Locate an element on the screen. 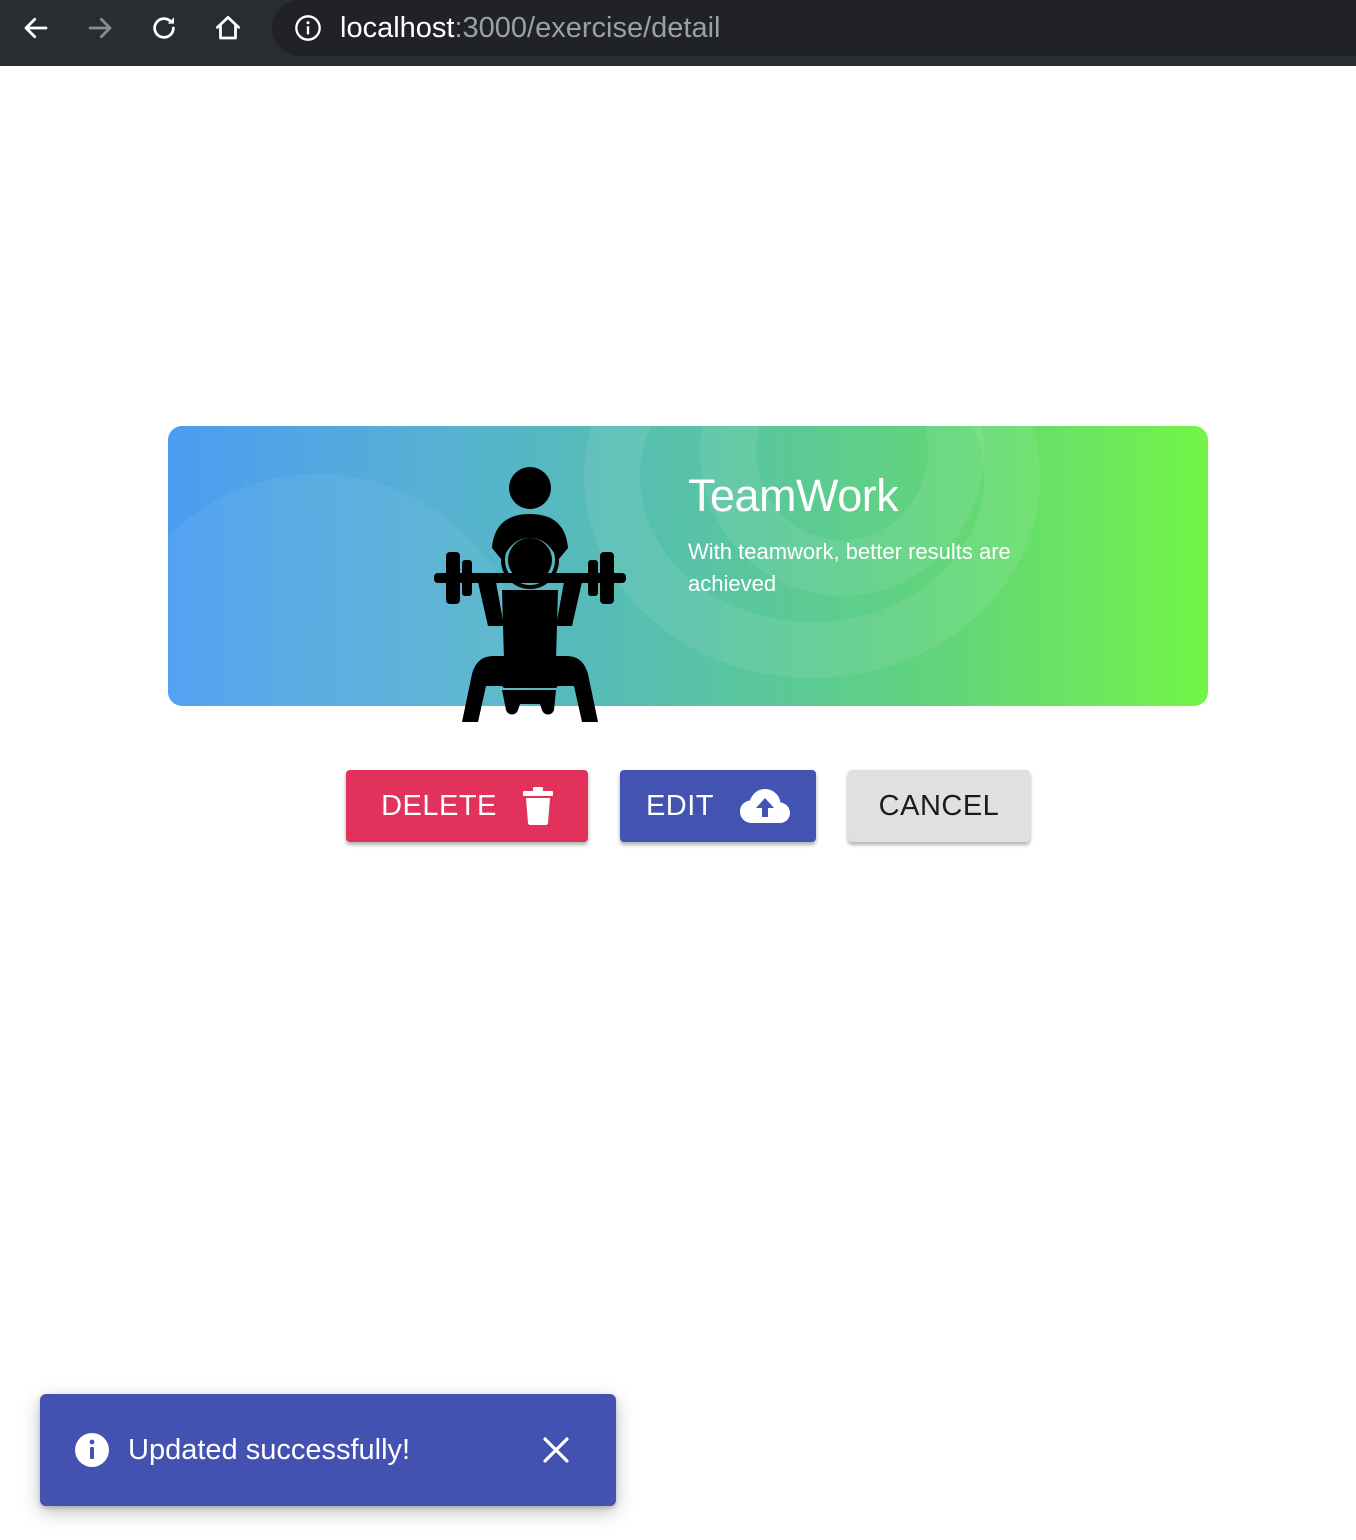  forward-button is located at coordinates (100, 28).